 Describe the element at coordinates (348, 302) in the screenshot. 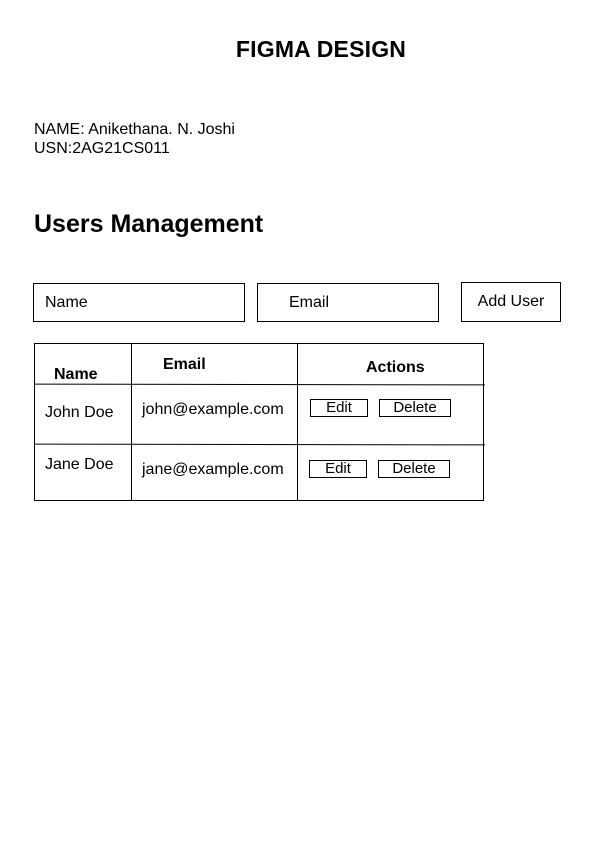

I see `email-input` at that location.